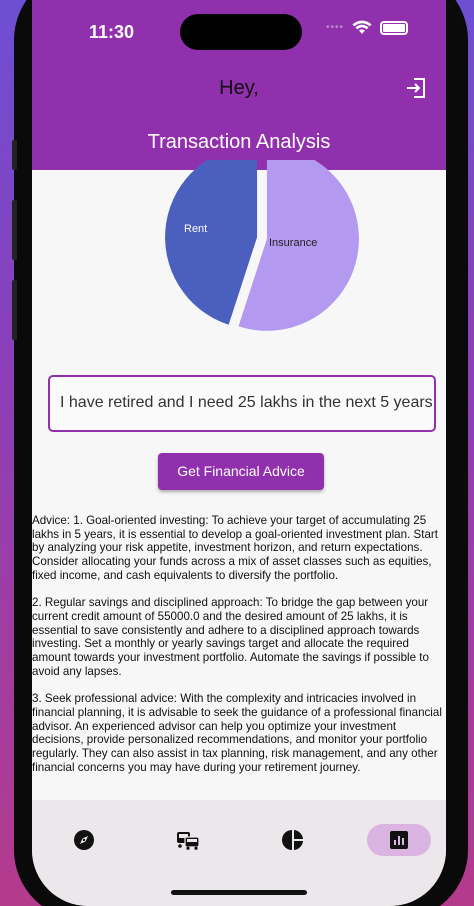 The image size is (474, 906). I want to click on analytics-icon, so click(399, 840).